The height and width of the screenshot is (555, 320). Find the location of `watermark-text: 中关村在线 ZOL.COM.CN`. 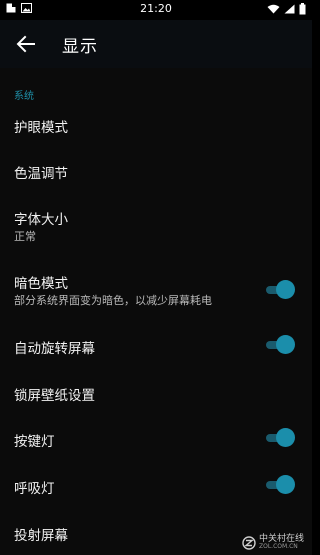

watermark-text: 中关村在线 ZOL.COM.CN is located at coordinates (281, 542).